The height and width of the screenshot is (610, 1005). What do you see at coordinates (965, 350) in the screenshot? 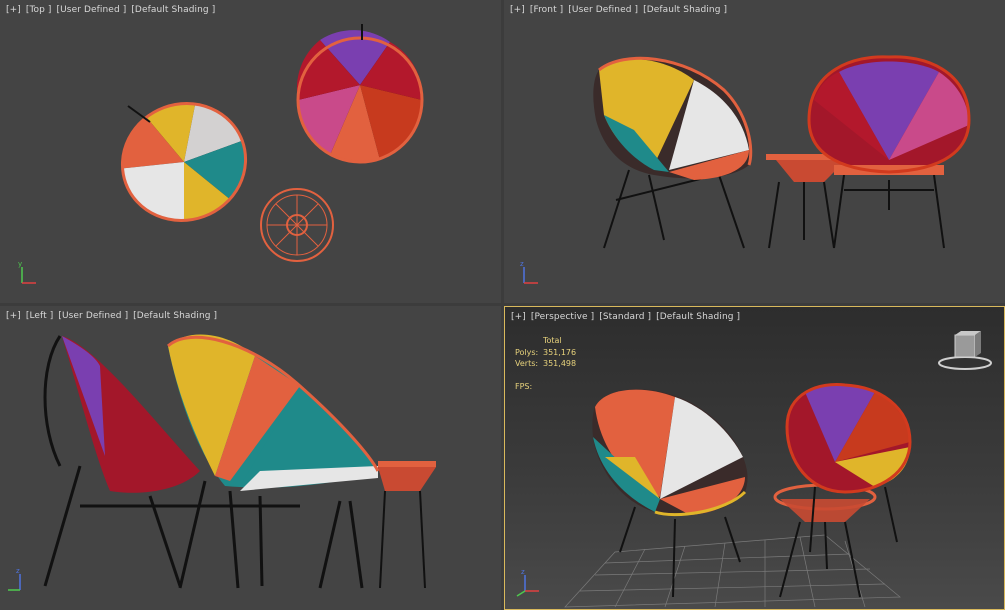
I see `viewcube-icon` at bounding box center [965, 350].